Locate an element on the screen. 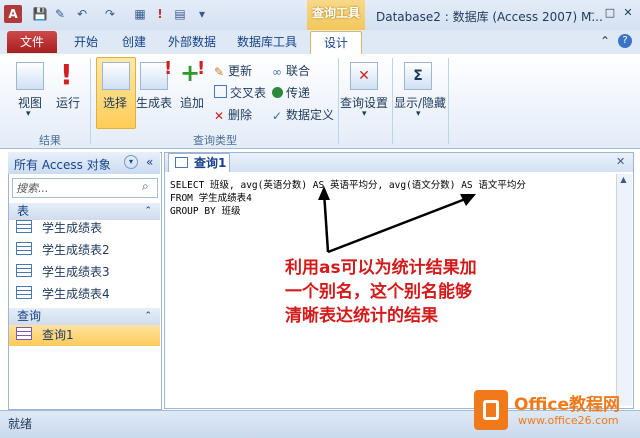  arrow-head-left is located at coordinates (324, 193).